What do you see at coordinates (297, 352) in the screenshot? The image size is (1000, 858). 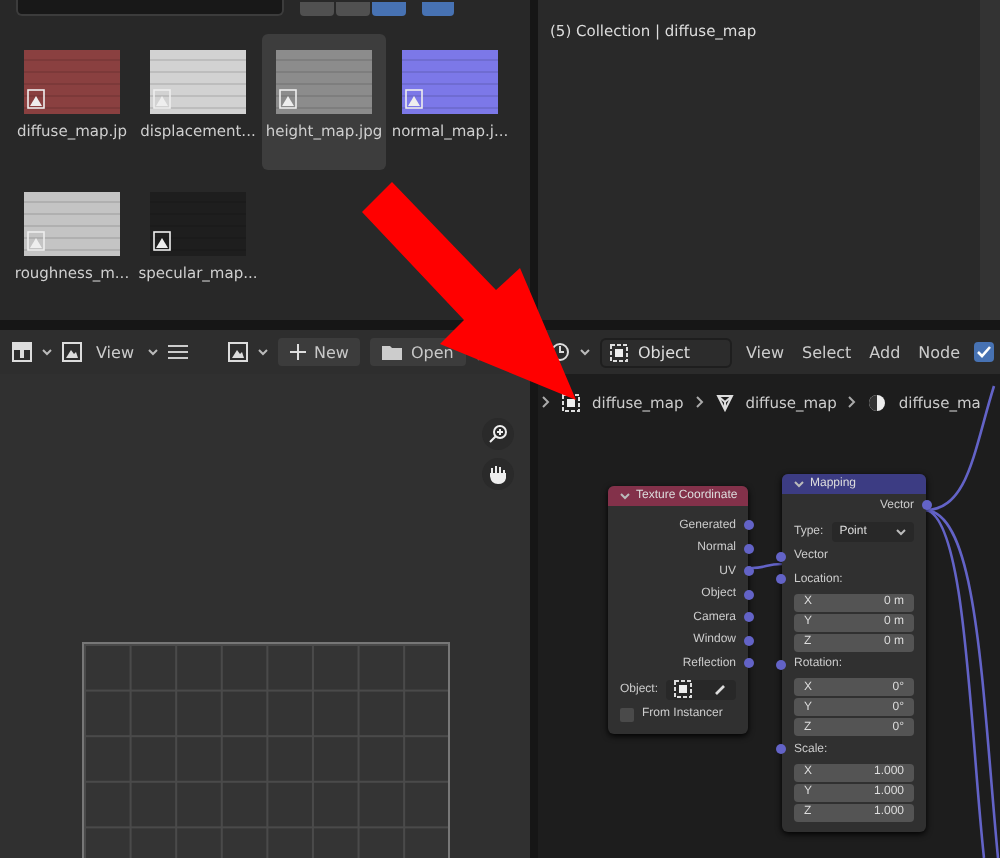 I see `plus-icon` at bounding box center [297, 352].